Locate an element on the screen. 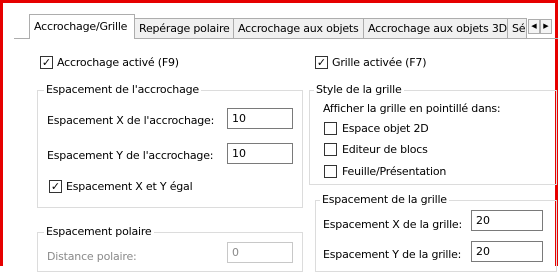 This screenshot has height=272, width=558. grid-enabled-label: Grille activée (F7) is located at coordinates (379, 62).